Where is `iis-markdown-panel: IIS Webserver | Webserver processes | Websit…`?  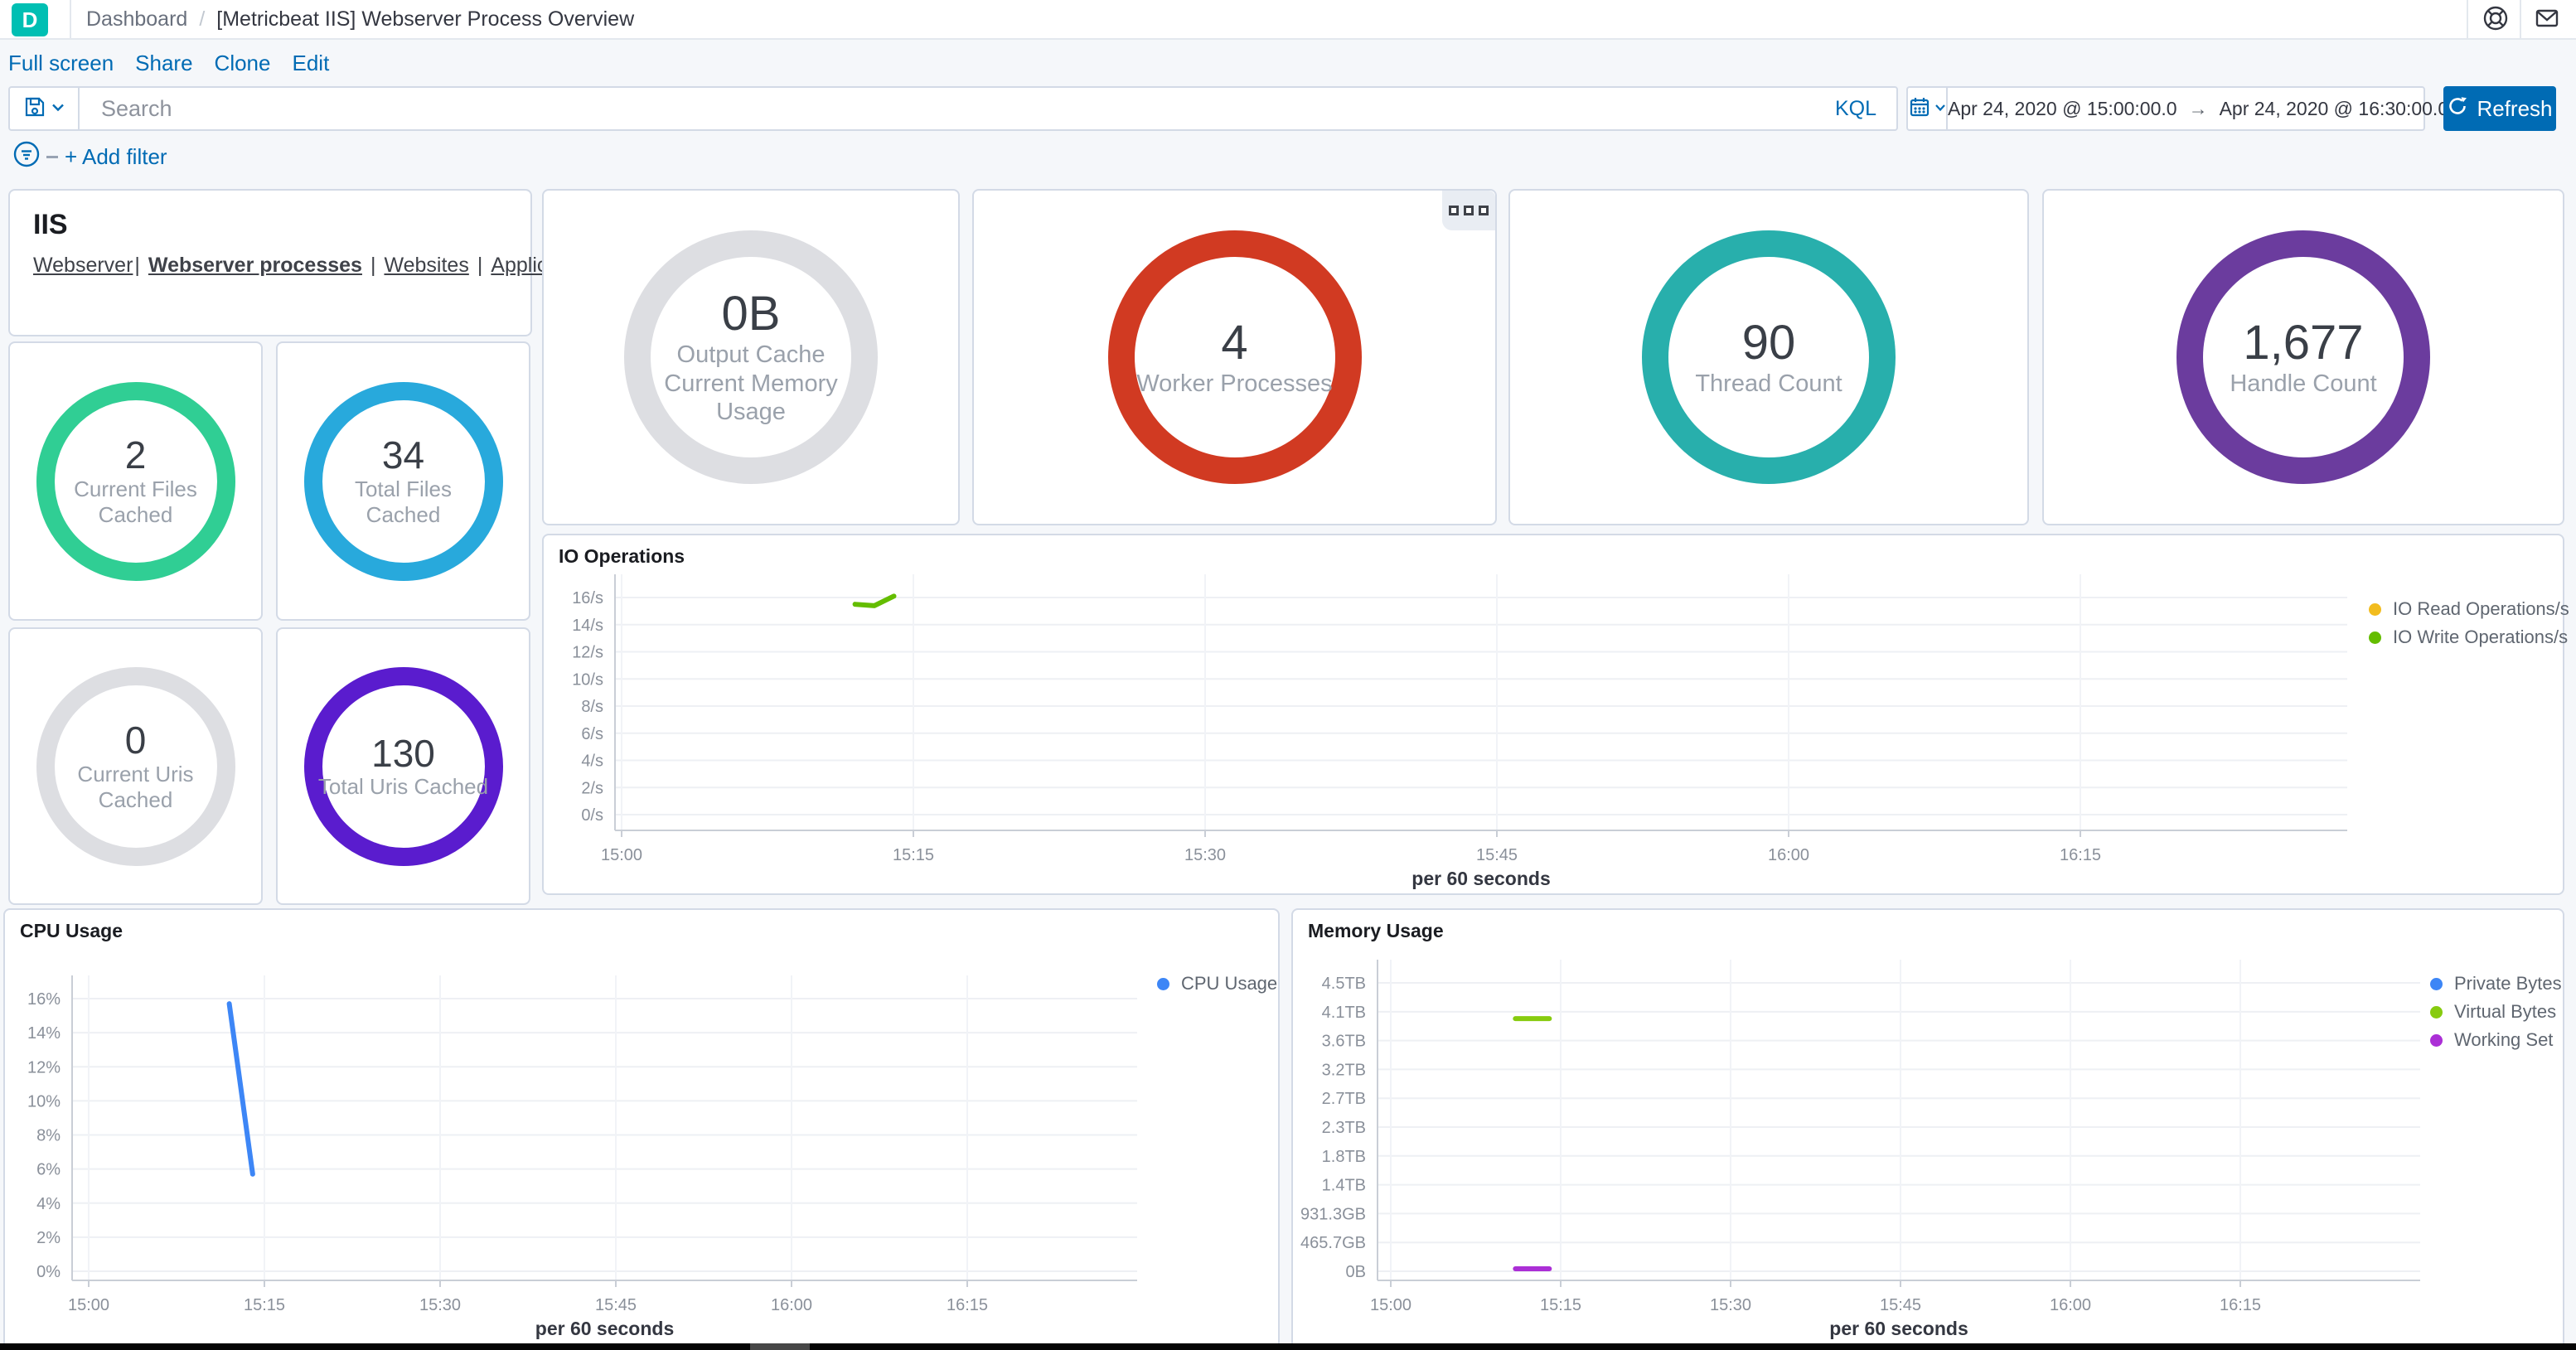
iis-markdown-panel: IIS Webserver | Webserver processes | Websit… is located at coordinates (329, 263).